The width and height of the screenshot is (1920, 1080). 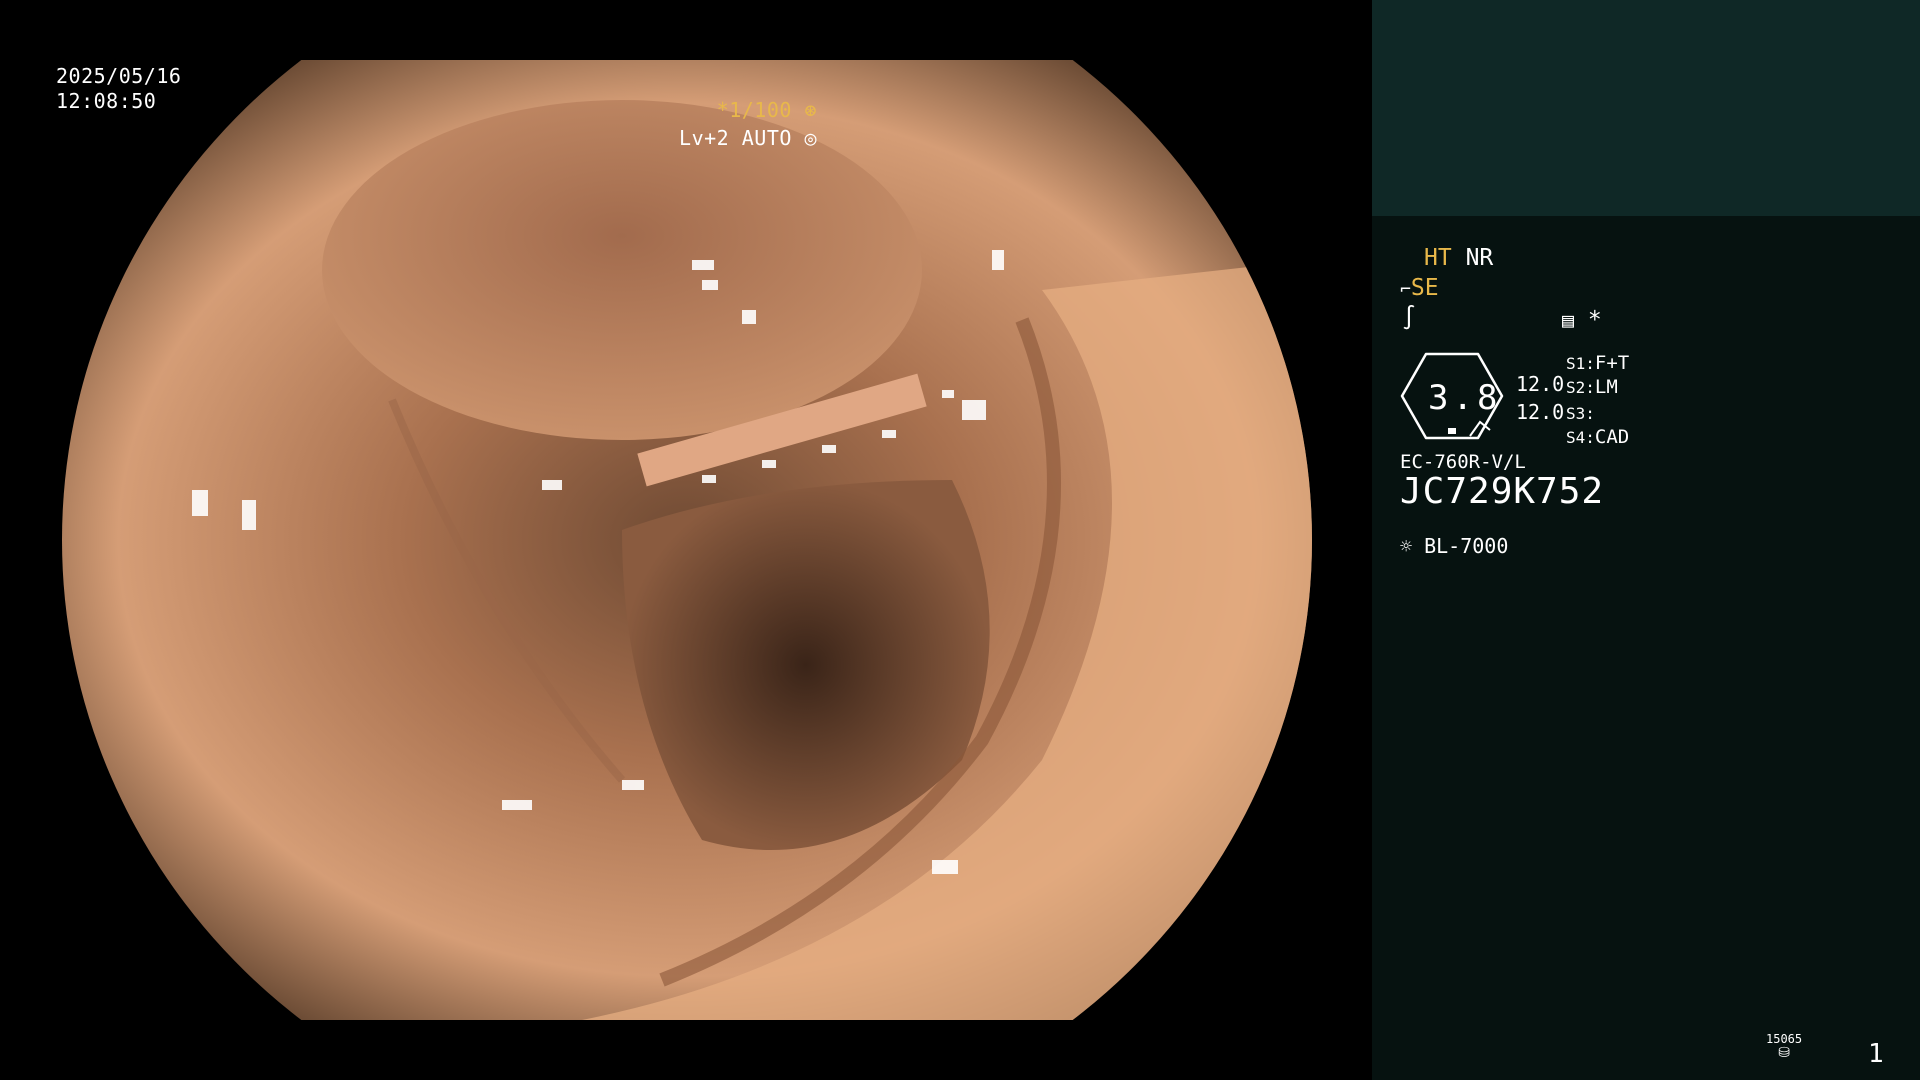 I want to click on date-time-display: 2025/05/16 12:08:50, so click(x=118, y=89).